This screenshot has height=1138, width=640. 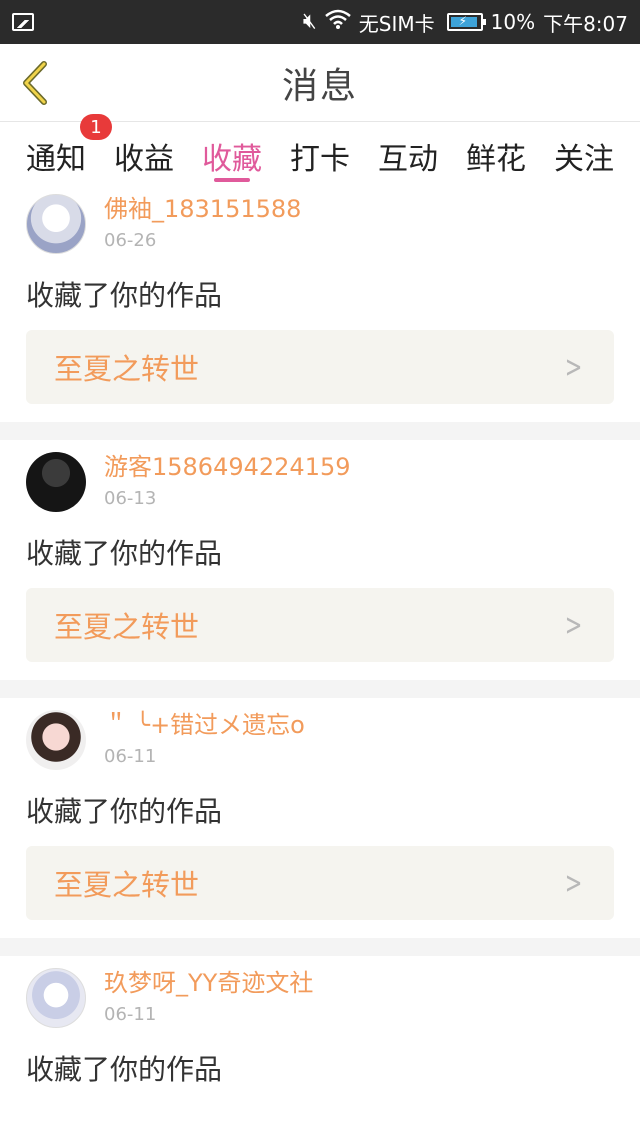 I want to click on date: 06-13, so click(x=130, y=498).